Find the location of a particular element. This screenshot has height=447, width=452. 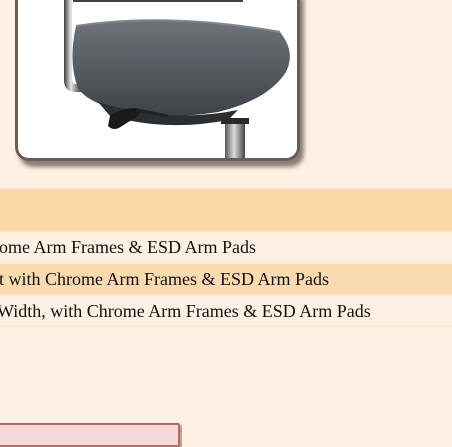

table-header-bar is located at coordinates (226, 210).